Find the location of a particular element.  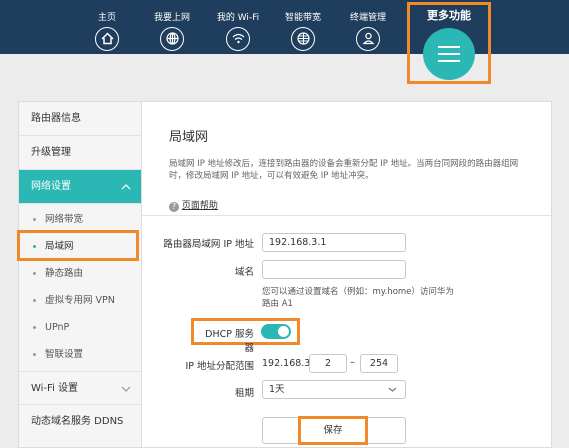

domain-input is located at coordinates (334, 269).